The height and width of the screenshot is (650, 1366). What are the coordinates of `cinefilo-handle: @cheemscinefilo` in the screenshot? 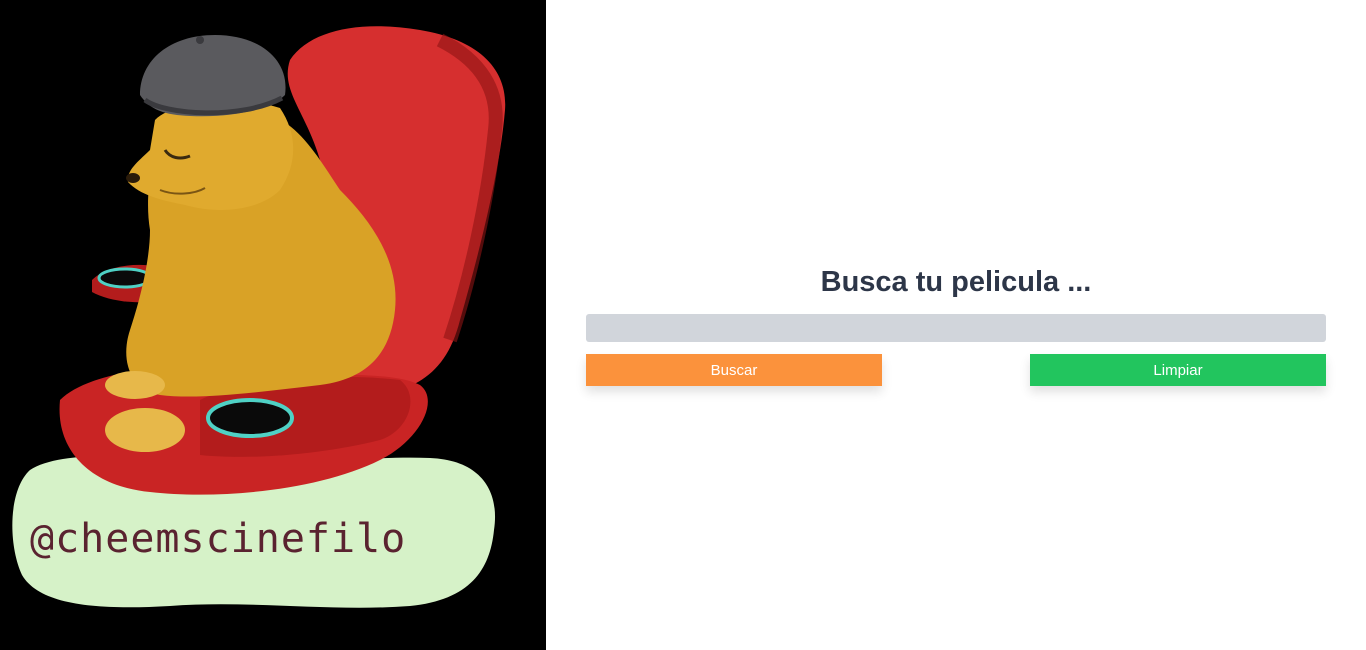 It's located at (218, 539).